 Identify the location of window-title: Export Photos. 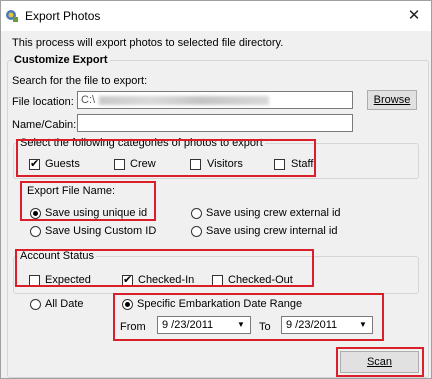
(63, 16).